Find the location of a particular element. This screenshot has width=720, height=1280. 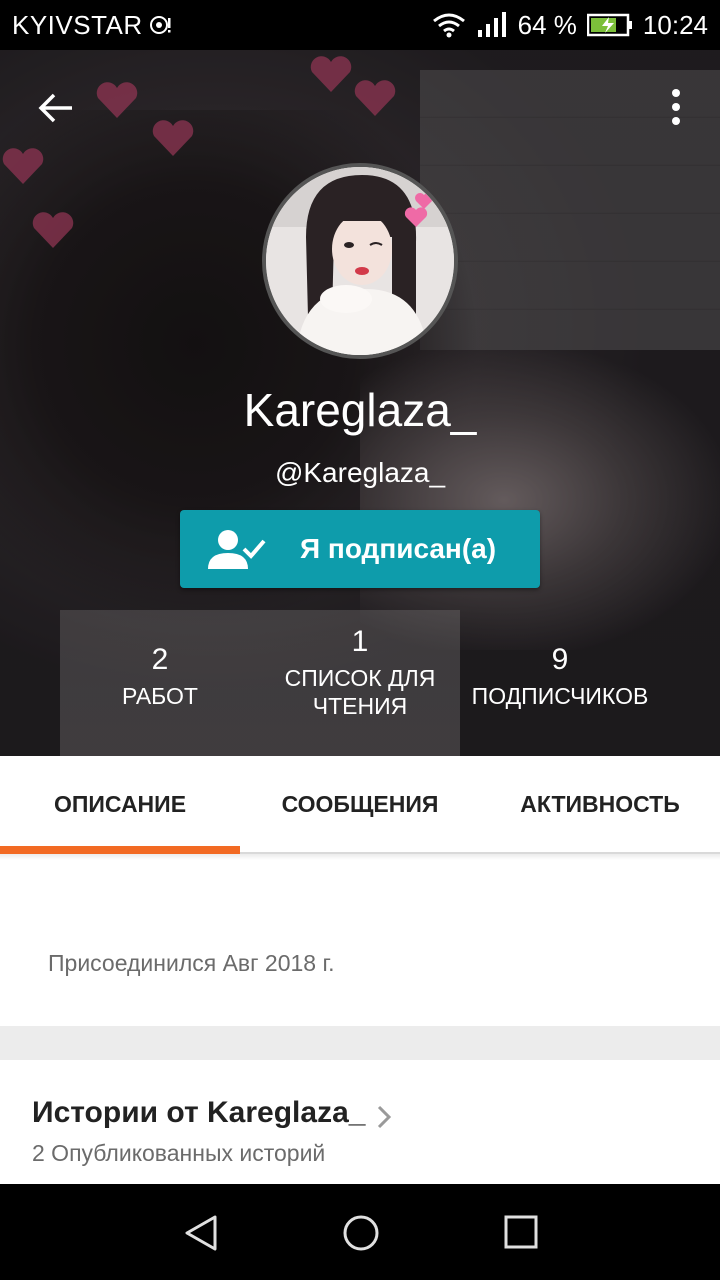

profile-handle: @Kareglaza_ is located at coordinates (360, 472).